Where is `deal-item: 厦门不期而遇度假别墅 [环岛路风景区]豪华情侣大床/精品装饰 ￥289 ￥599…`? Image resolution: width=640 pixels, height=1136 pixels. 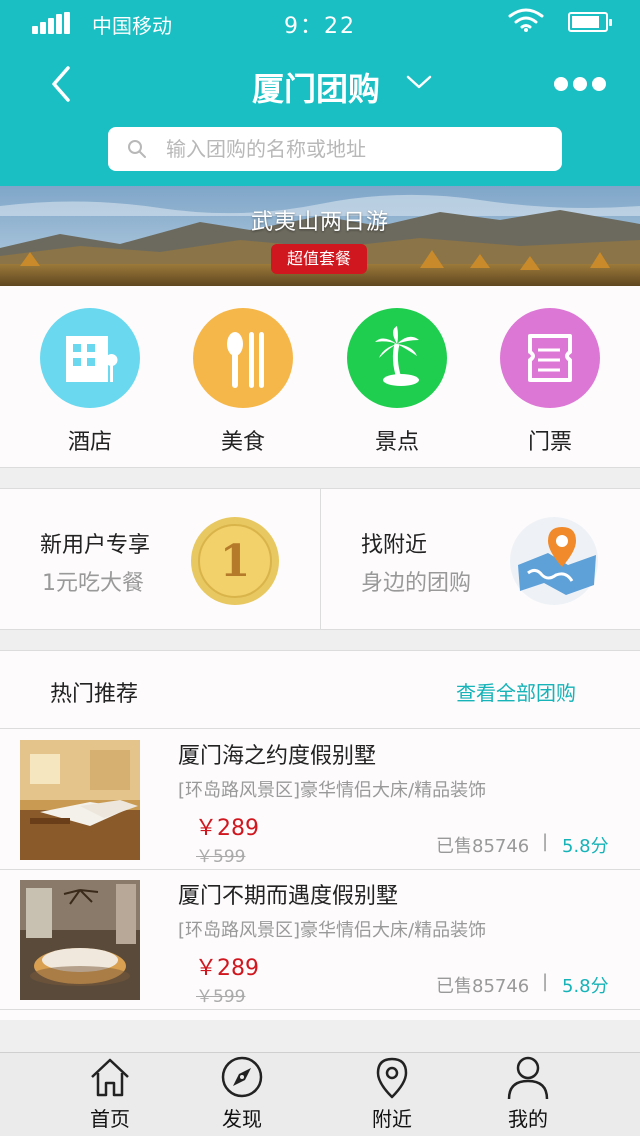 deal-item: 厦门不期而遇度假别墅 [环岛路风景区]豪华情侣大床/精品装饰 ￥289 ￥599… is located at coordinates (320, 940).